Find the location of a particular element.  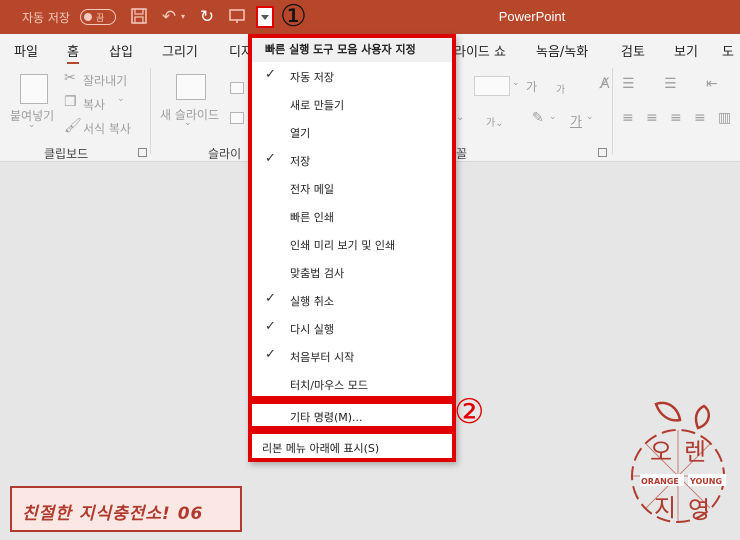

highlight-box-more-commands is located at coordinates (352, 415).